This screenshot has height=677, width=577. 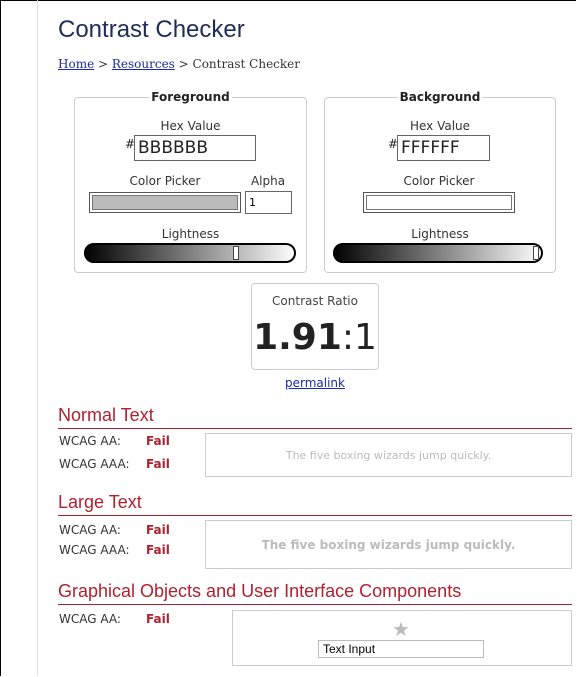 I want to click on foreground-hex-label: Hex Value, so click(x=190, y=126).